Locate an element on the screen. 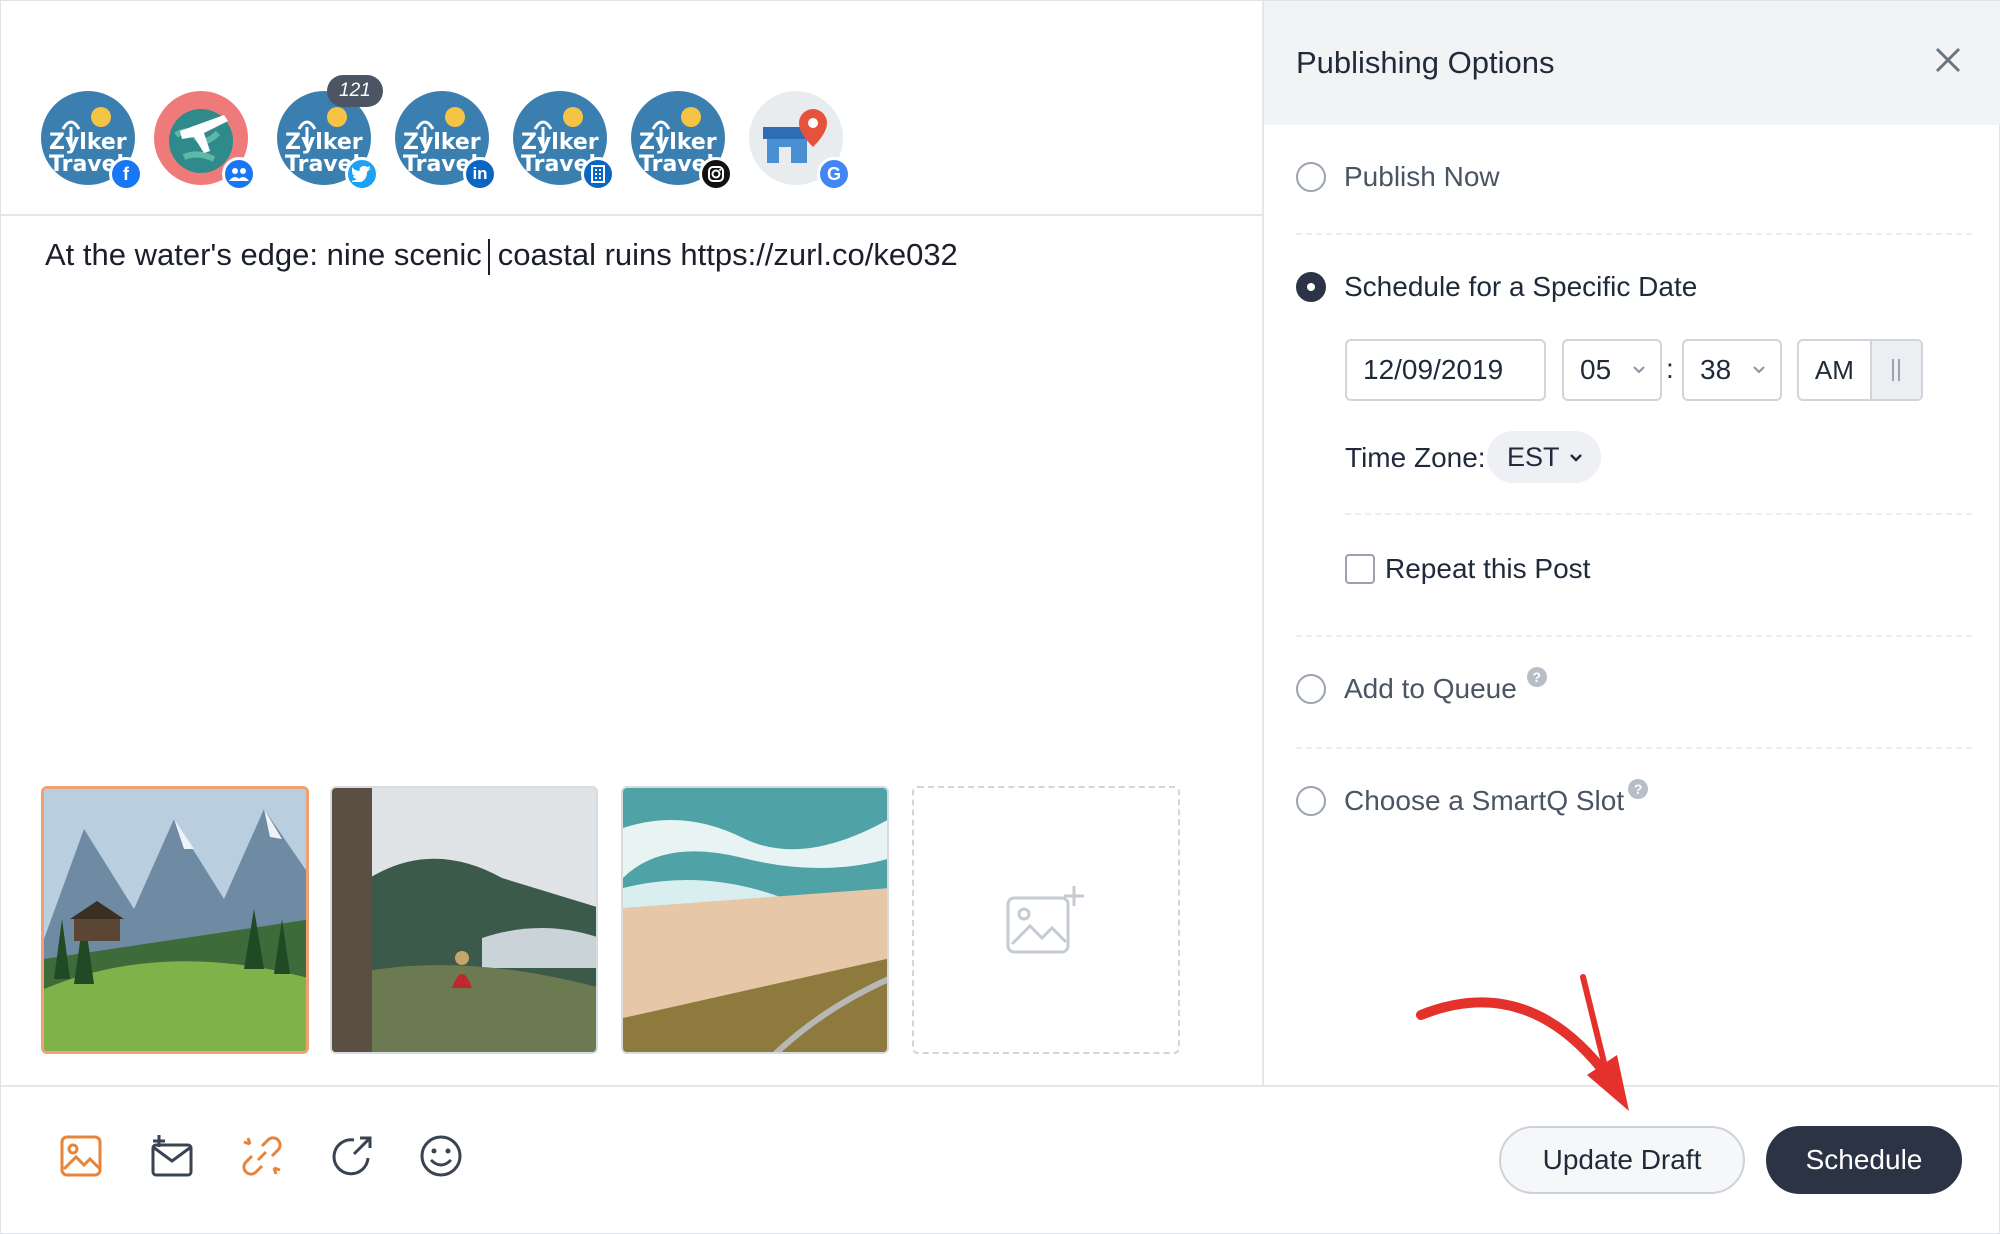  instagram-icon is located at coordinates (716, 174).